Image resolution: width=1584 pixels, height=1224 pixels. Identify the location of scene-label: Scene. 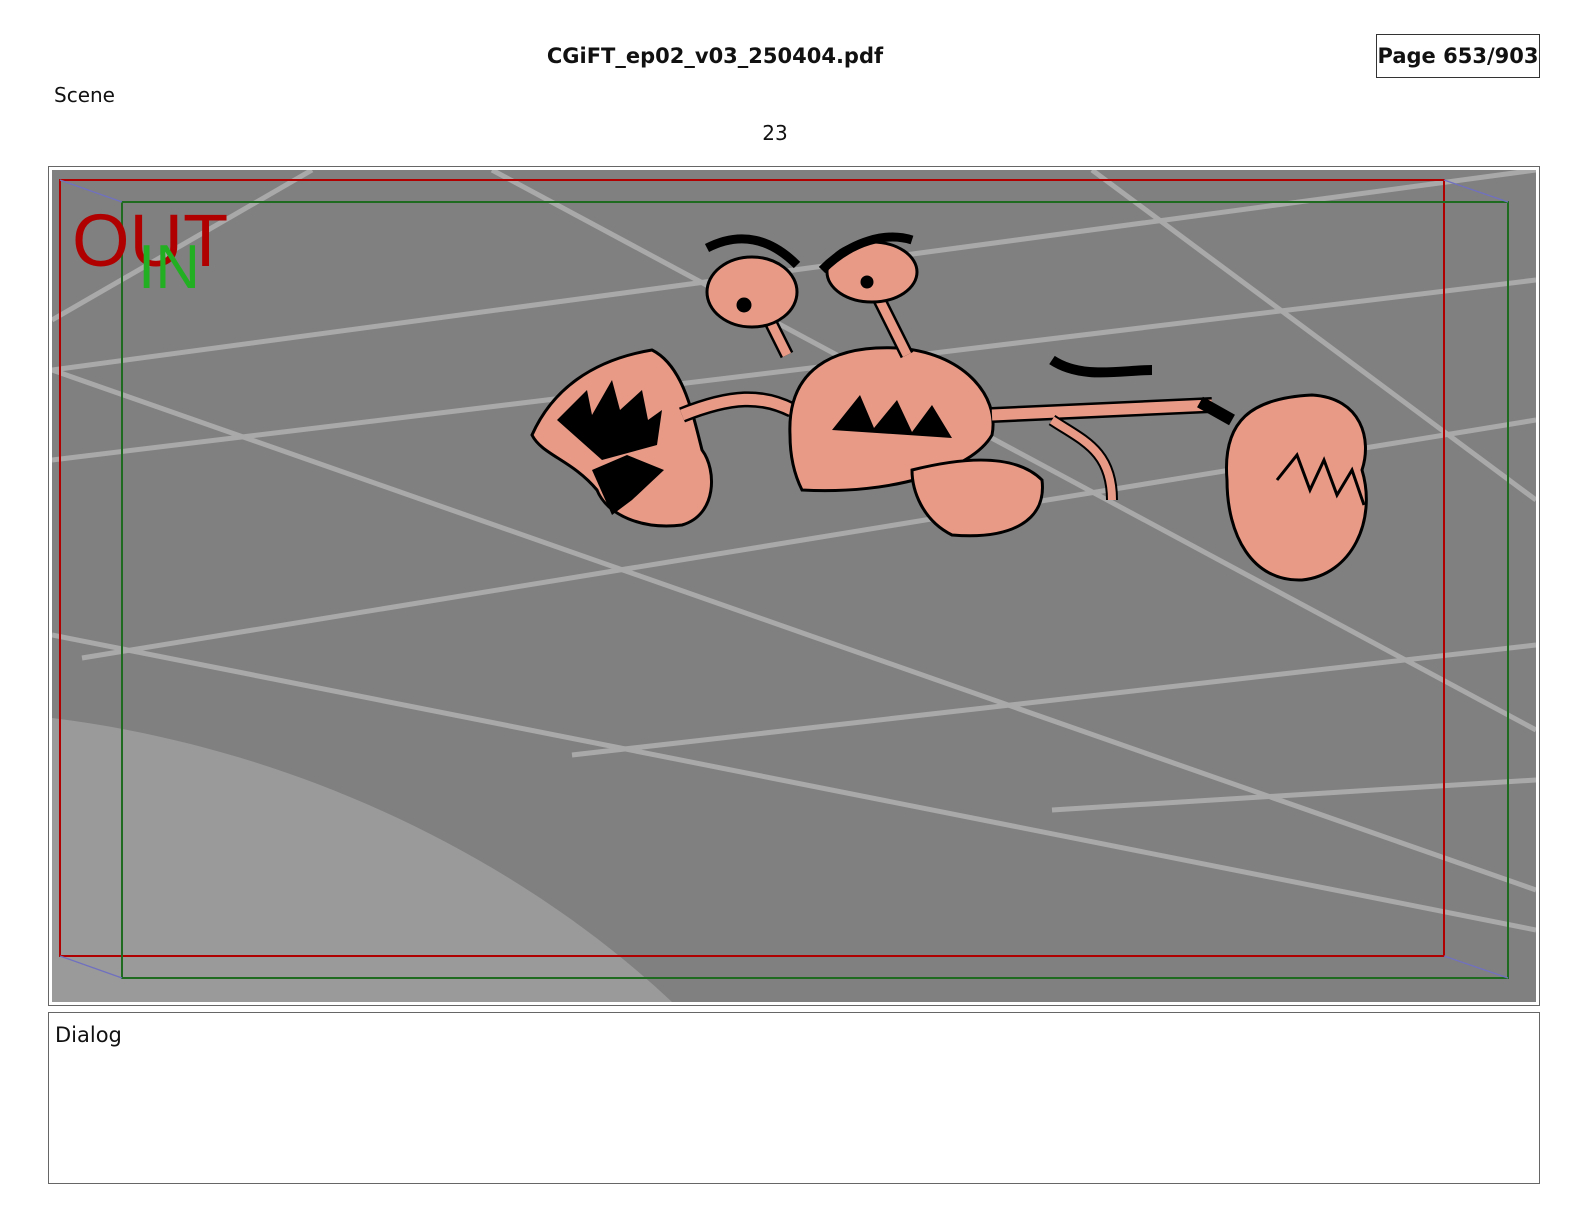
(84, 95).